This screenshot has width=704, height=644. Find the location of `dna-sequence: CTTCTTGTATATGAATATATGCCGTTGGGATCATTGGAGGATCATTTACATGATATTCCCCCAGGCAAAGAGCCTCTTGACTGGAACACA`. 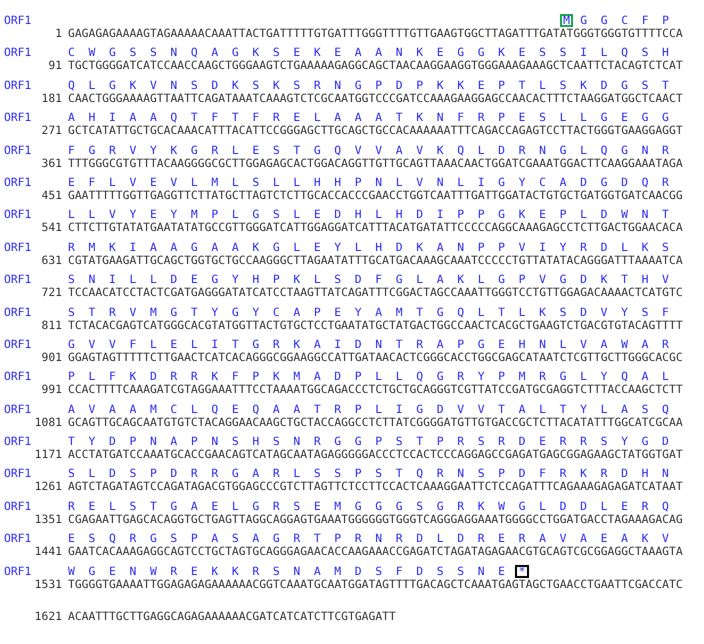

dna-sequence: CTTCTTGTATATGAATATATGCCGTTGGGATCATTGGAGGATCATTTACATGATATTCCCCCAGGCAAAGAGCCTCTTGACTGGAACACA is located at coordinates (375, 227).